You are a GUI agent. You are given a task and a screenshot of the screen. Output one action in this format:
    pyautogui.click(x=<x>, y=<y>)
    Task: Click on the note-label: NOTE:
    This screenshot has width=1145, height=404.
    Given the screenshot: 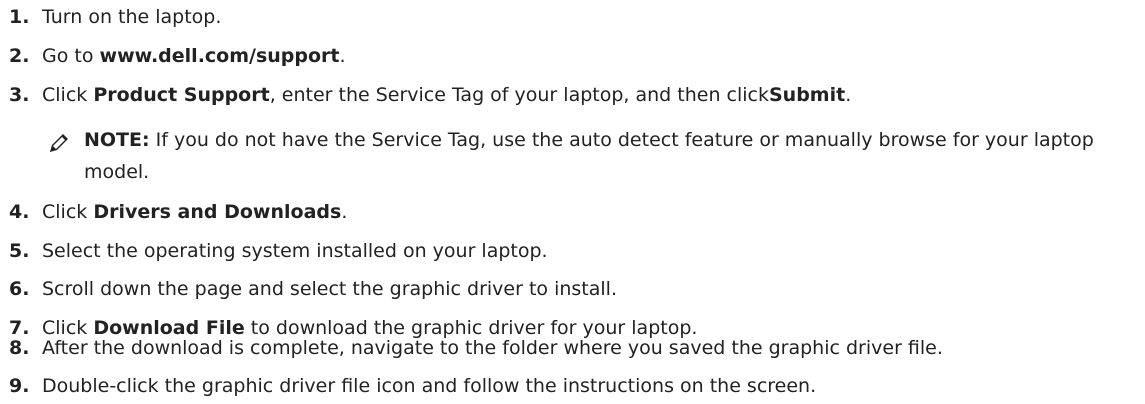 What is the action you would take?
    pyautogui.click(x=117, y=140)
    